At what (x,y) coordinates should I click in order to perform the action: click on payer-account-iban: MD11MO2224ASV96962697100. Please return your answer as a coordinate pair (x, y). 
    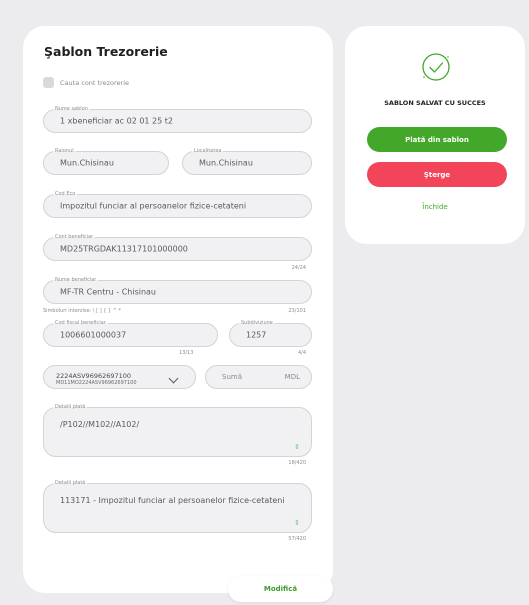
    Looking at the image, I should click on (96, 383).